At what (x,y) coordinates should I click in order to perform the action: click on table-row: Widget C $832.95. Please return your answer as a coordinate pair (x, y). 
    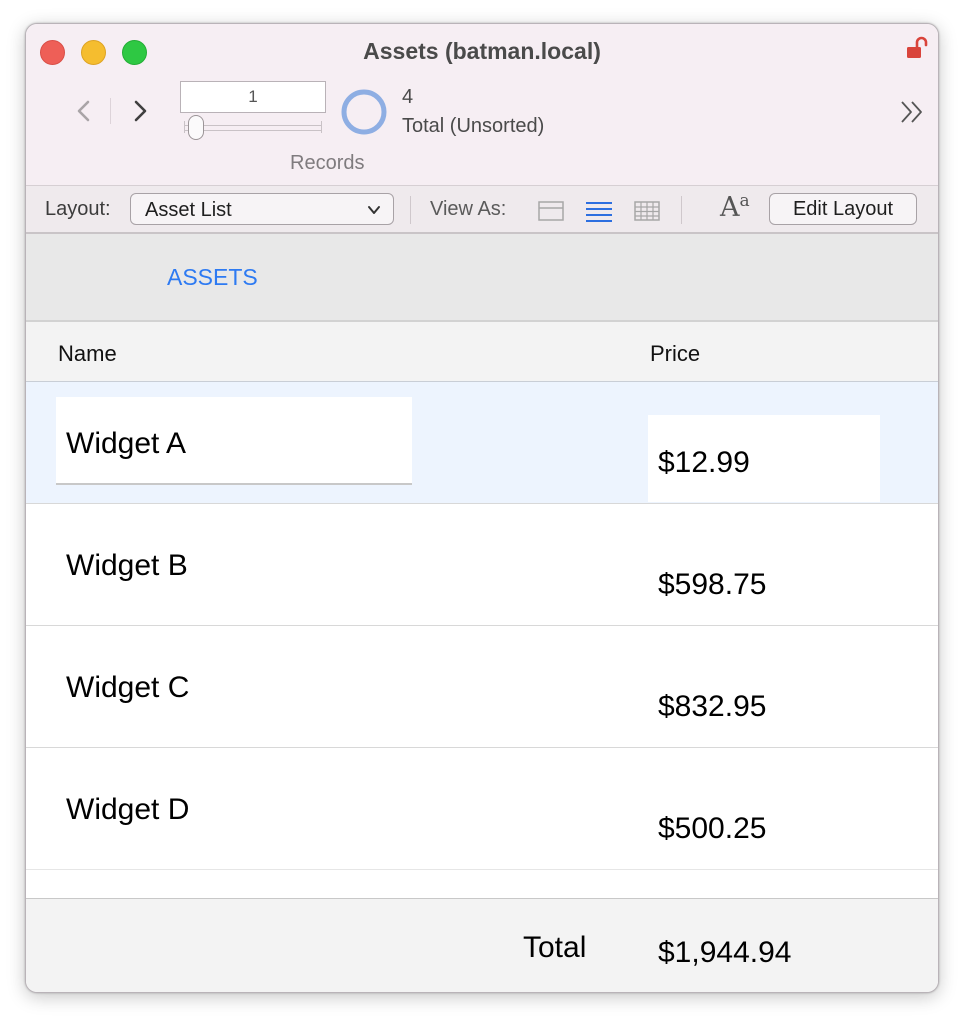
    Looking at the image, I should click on (482, 687).